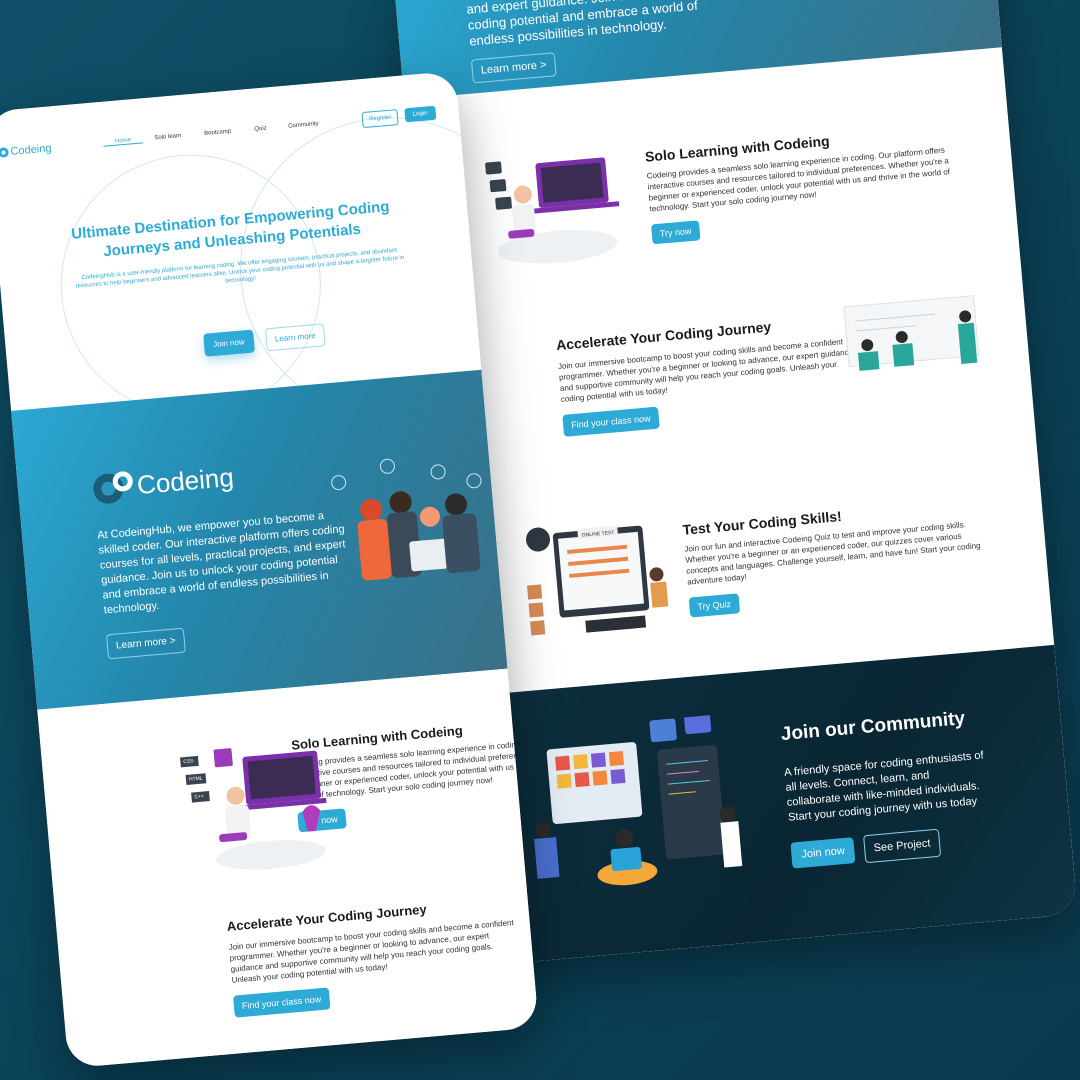 The width and height of the screenshot is (1080, 1080). What do you see at coordinates (873, 727) in the screenshot?
I see `community-title: Join our Community` at bounding box center [873, 727].